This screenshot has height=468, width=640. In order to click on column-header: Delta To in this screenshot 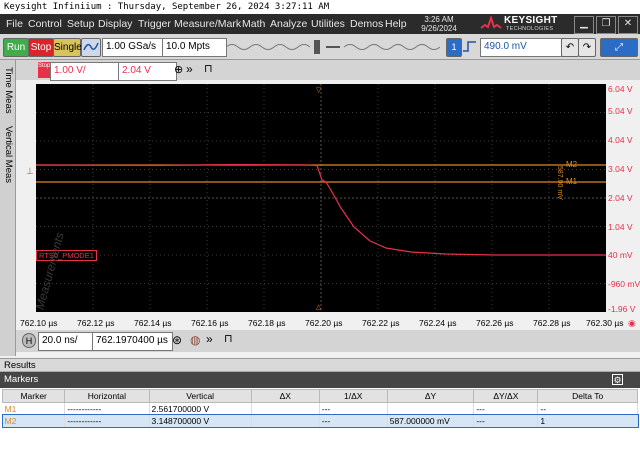, I will do `click(587, 396)`.